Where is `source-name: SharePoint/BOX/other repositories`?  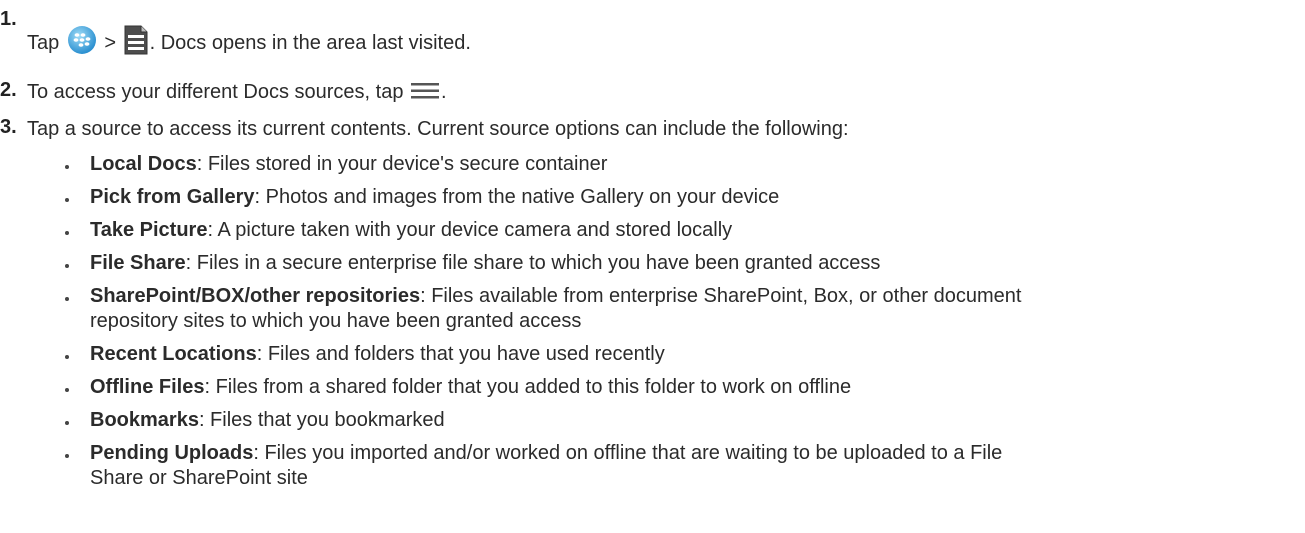
source-name: SharePoint/BOX/other repositories is located at coordinates (255, 296).